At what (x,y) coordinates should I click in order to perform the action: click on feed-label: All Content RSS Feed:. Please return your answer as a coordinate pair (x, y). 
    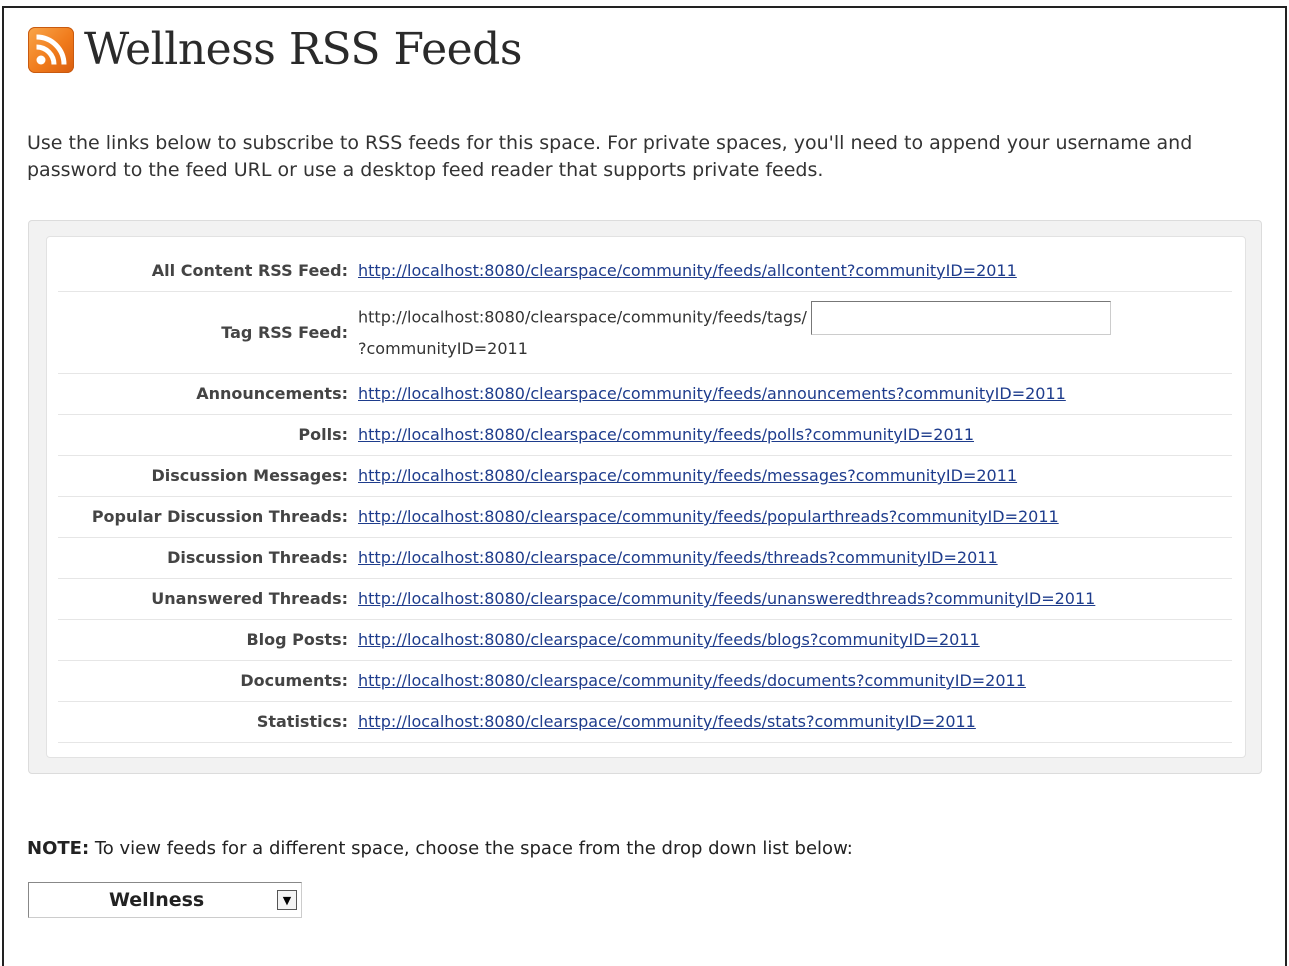
    Looking at the image, I should click on (208, 271).